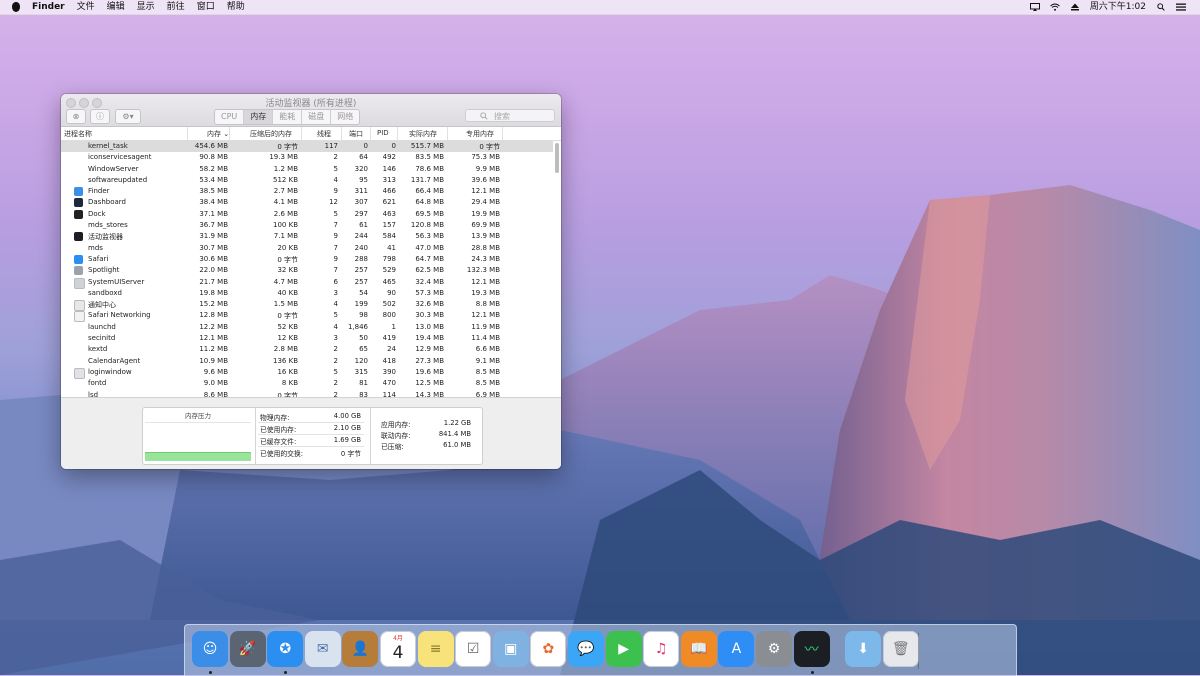  What do you see at coordinates (116, 7) in the screenshot?
I see `menu-edit: 编辑` at bounding box center [116, 7].